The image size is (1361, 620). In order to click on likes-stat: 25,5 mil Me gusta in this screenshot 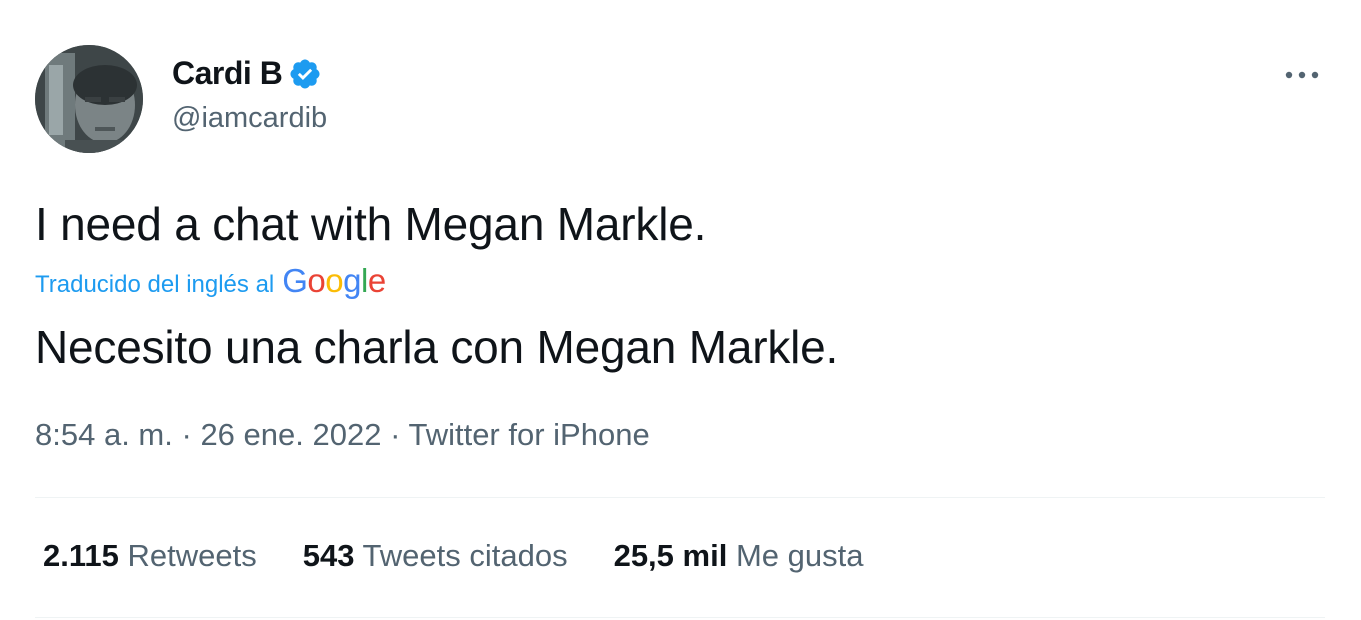, I will do `click(739, 556)`.